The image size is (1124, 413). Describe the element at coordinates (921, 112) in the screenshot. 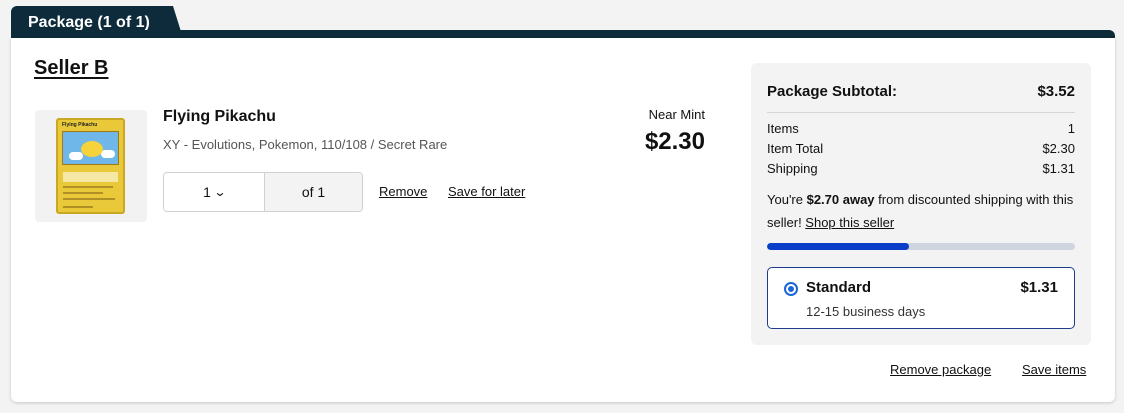

I see `summary-divider` at that location.